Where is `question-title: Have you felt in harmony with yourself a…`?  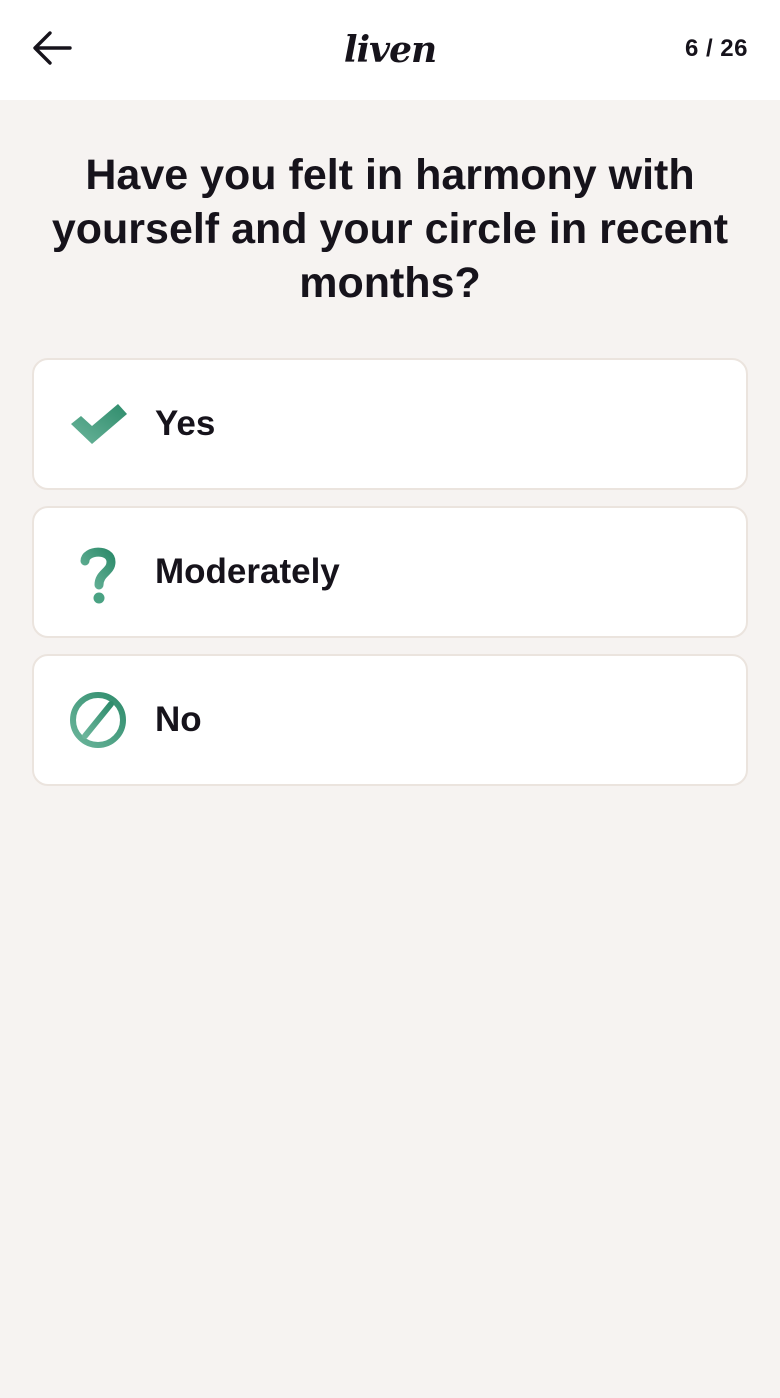 question-title: Have you felt in harmony with yourself a… is located at coordinates (390, 229).